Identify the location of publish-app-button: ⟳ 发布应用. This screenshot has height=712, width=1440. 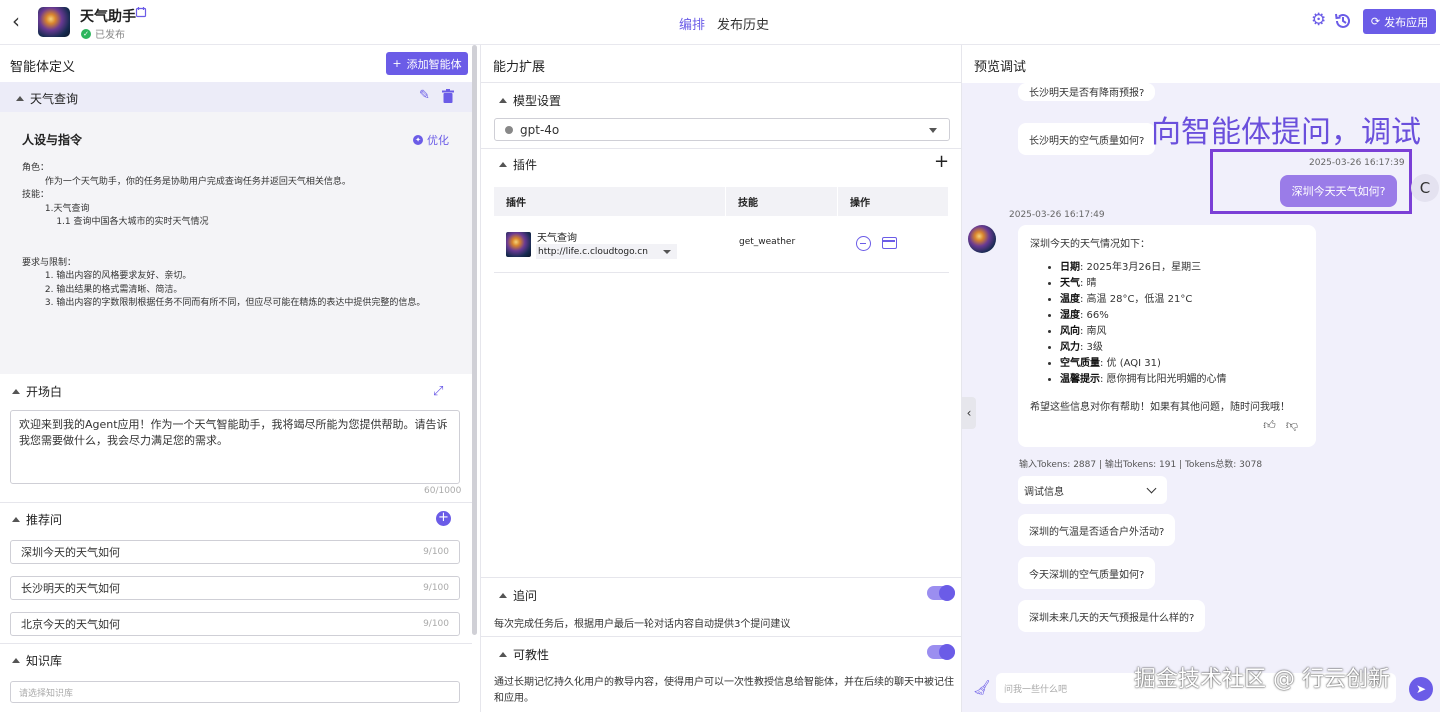
(1399, 21).